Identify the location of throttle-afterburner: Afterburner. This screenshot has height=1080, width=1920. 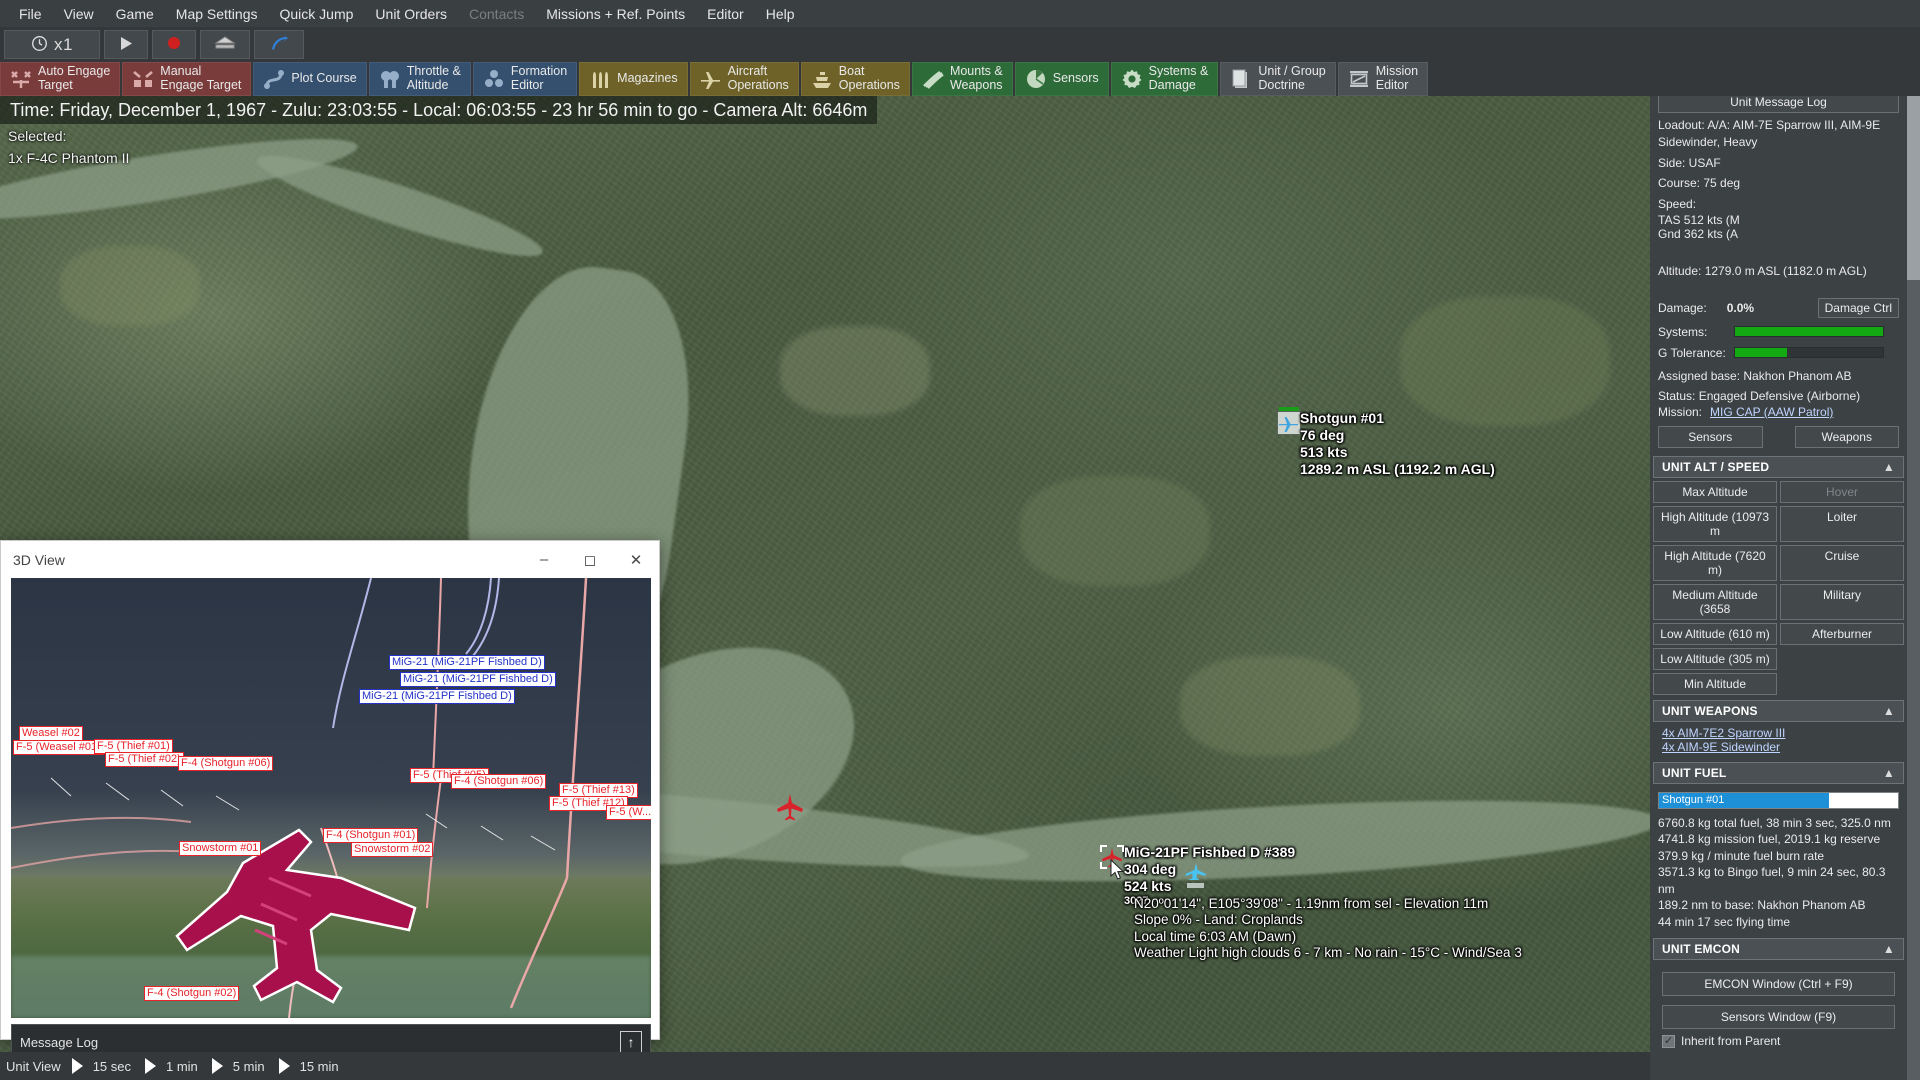
(1842, 633).